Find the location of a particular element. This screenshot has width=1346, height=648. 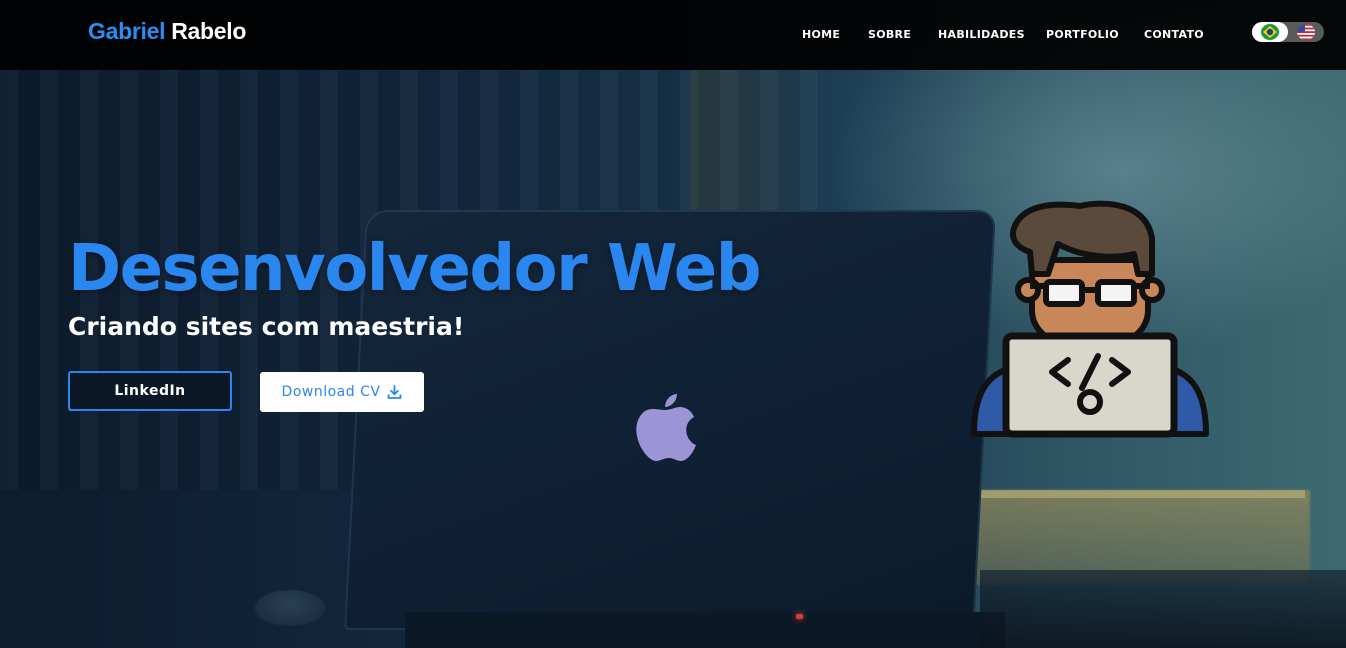

download-cv-button-label: Download CV is located at coordinates (331, 392).